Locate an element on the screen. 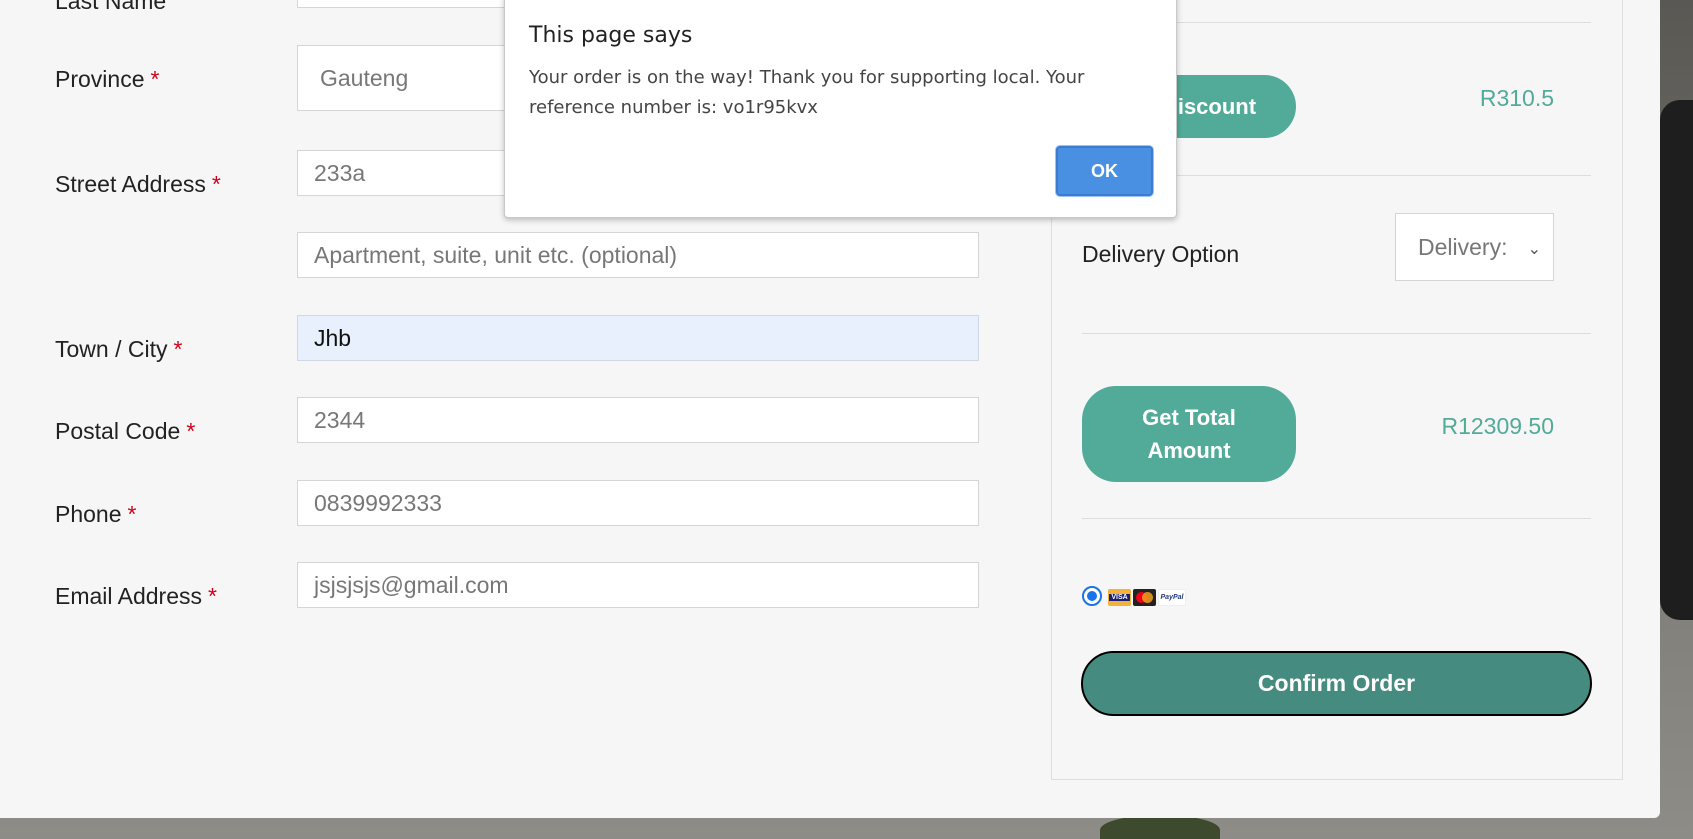 Image resolution: width=1693 pixels, height=839 pixels. total-amount: R12309.50 is located at coordinates (1497, 426).